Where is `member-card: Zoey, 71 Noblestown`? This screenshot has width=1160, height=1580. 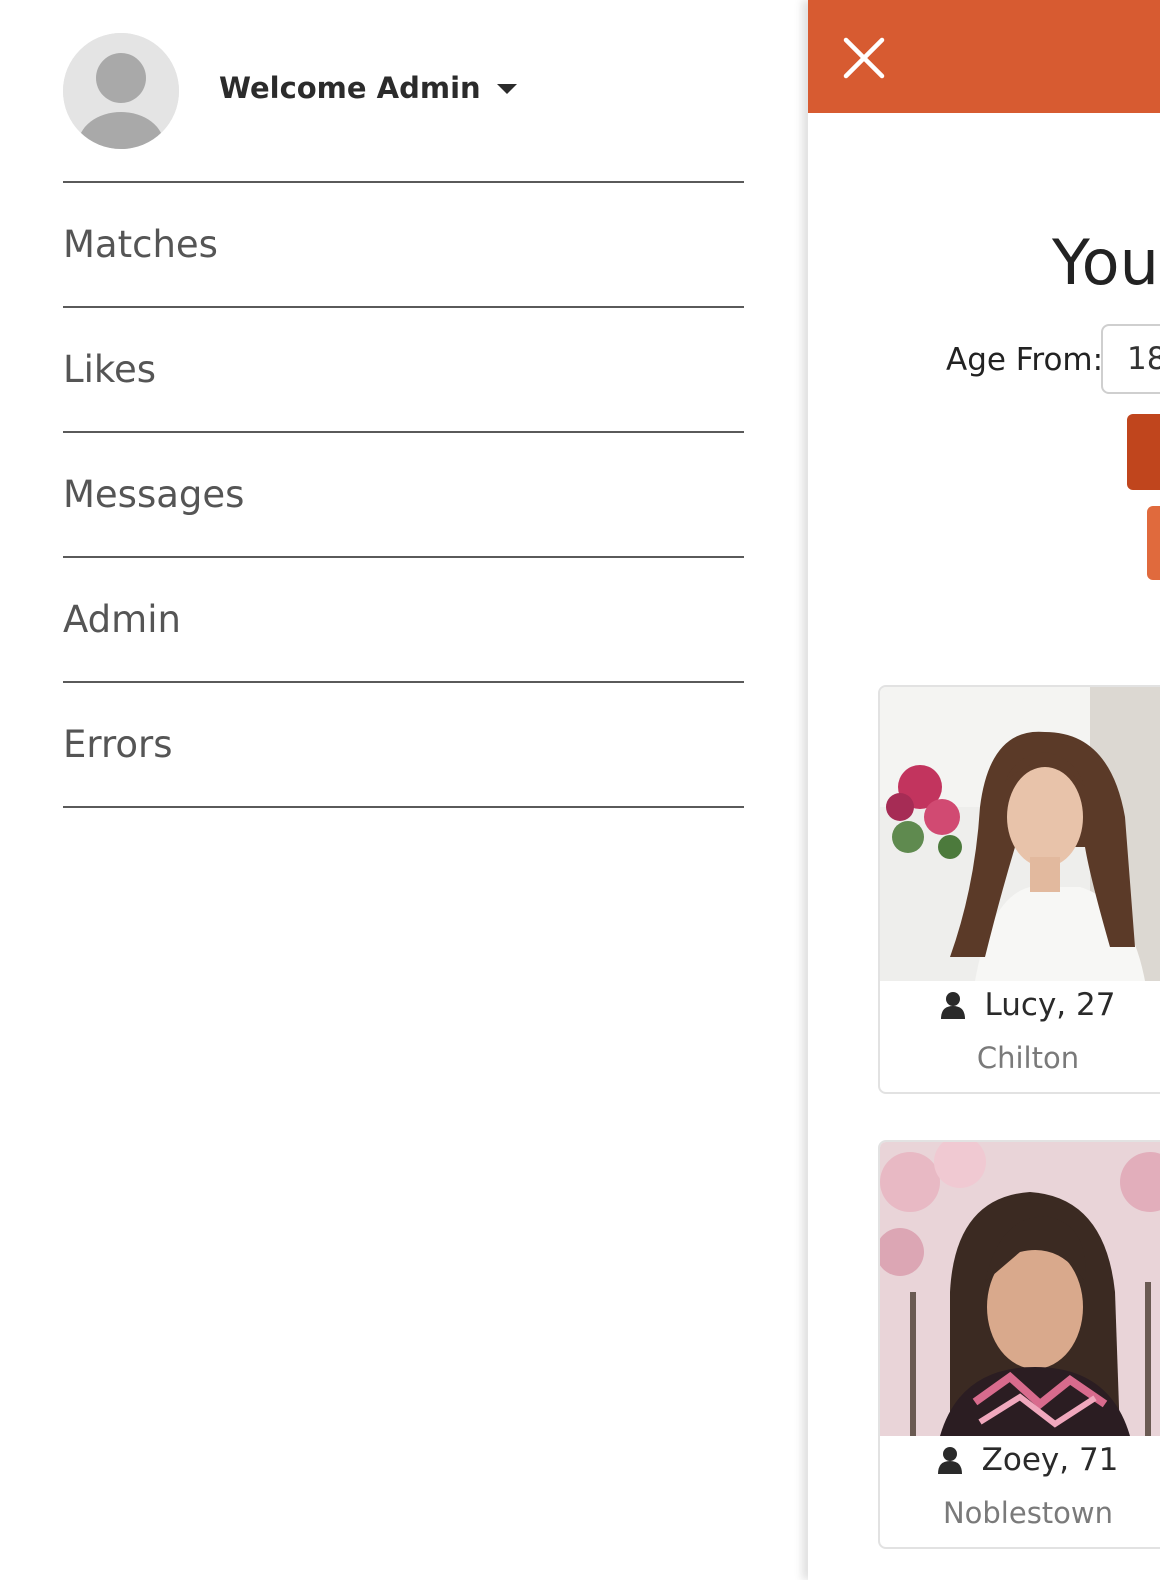
member-card: Zoey, 71 Noblestown is located at coordinates (1019, 1344).